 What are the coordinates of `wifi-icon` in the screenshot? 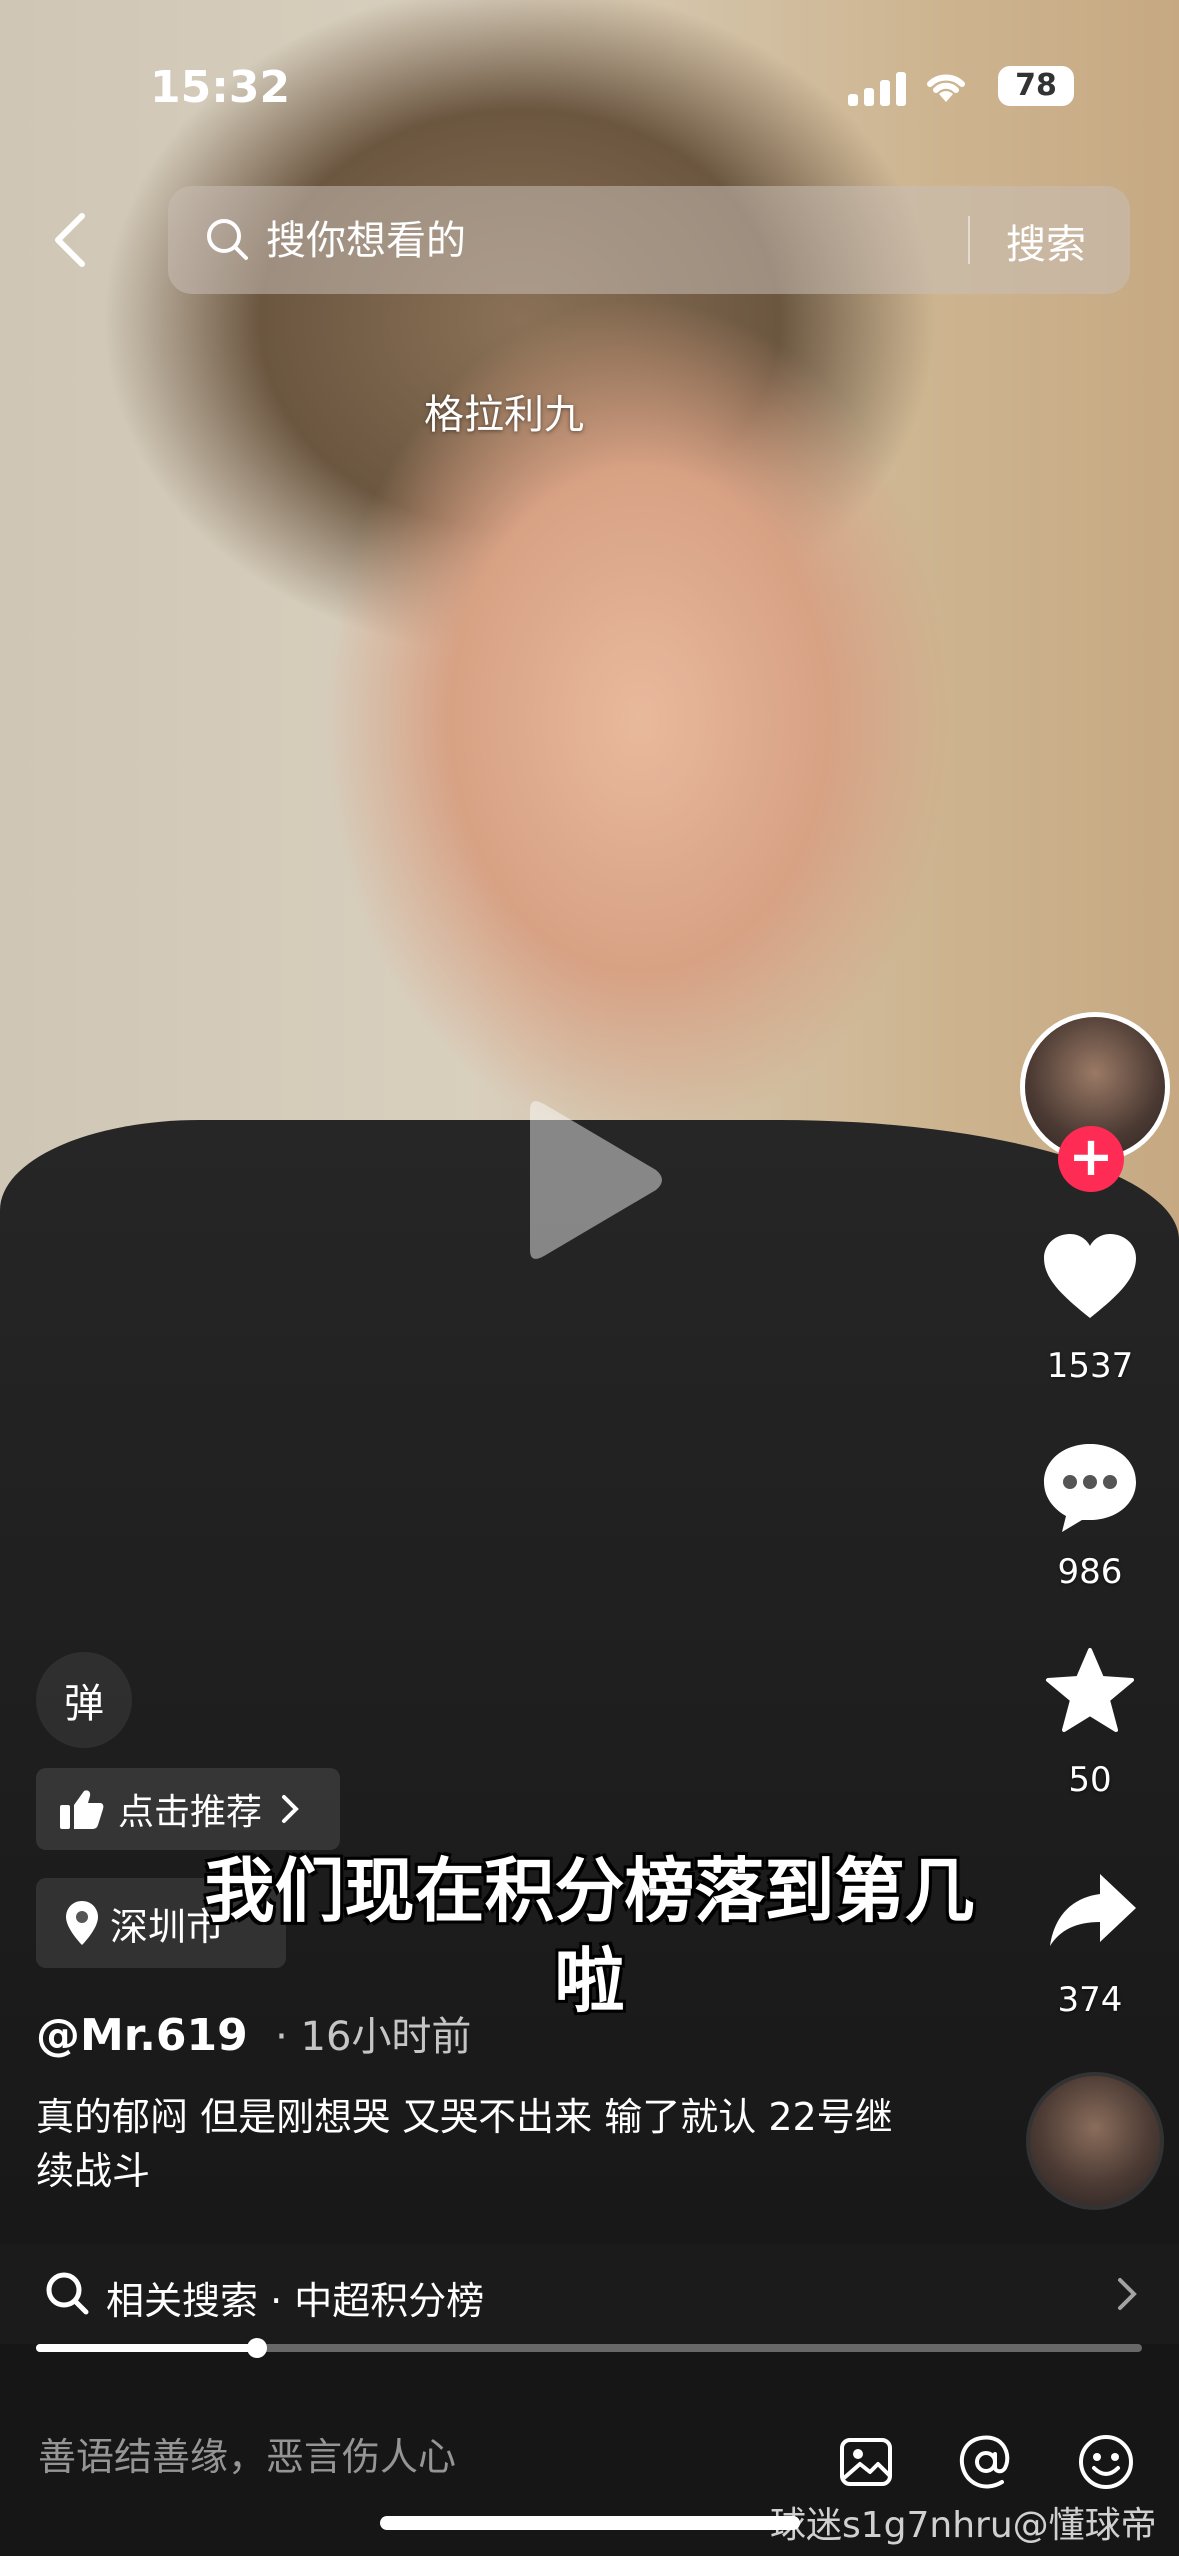 It's located at (946, 88).